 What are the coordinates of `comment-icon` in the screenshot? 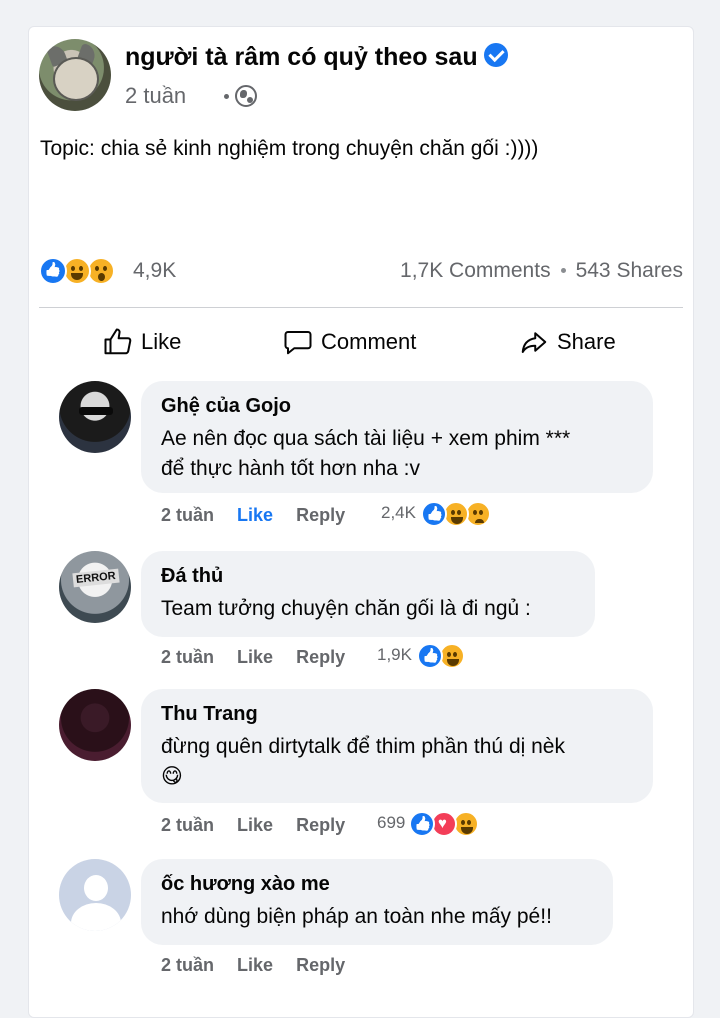 It's located at (298, 343).